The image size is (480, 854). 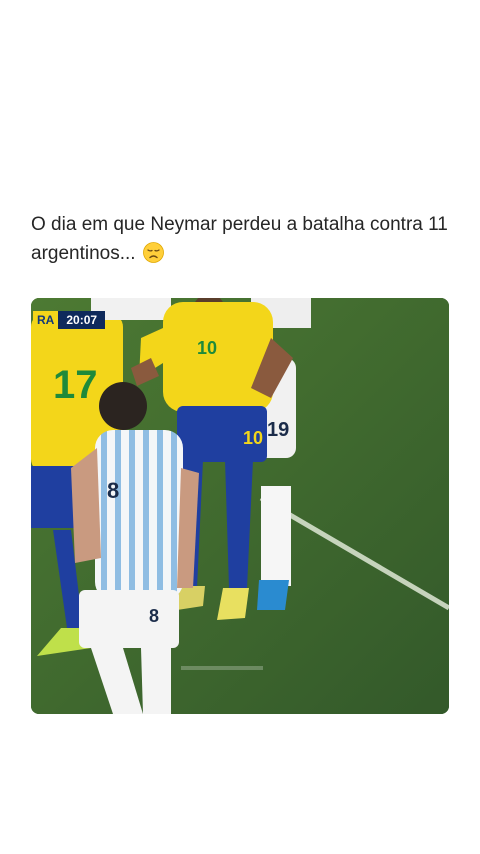 What do you see at coordinates (46, 320) in the screenshot?
I see `scoreboard-team: RA` at bounding box center [46, 320].